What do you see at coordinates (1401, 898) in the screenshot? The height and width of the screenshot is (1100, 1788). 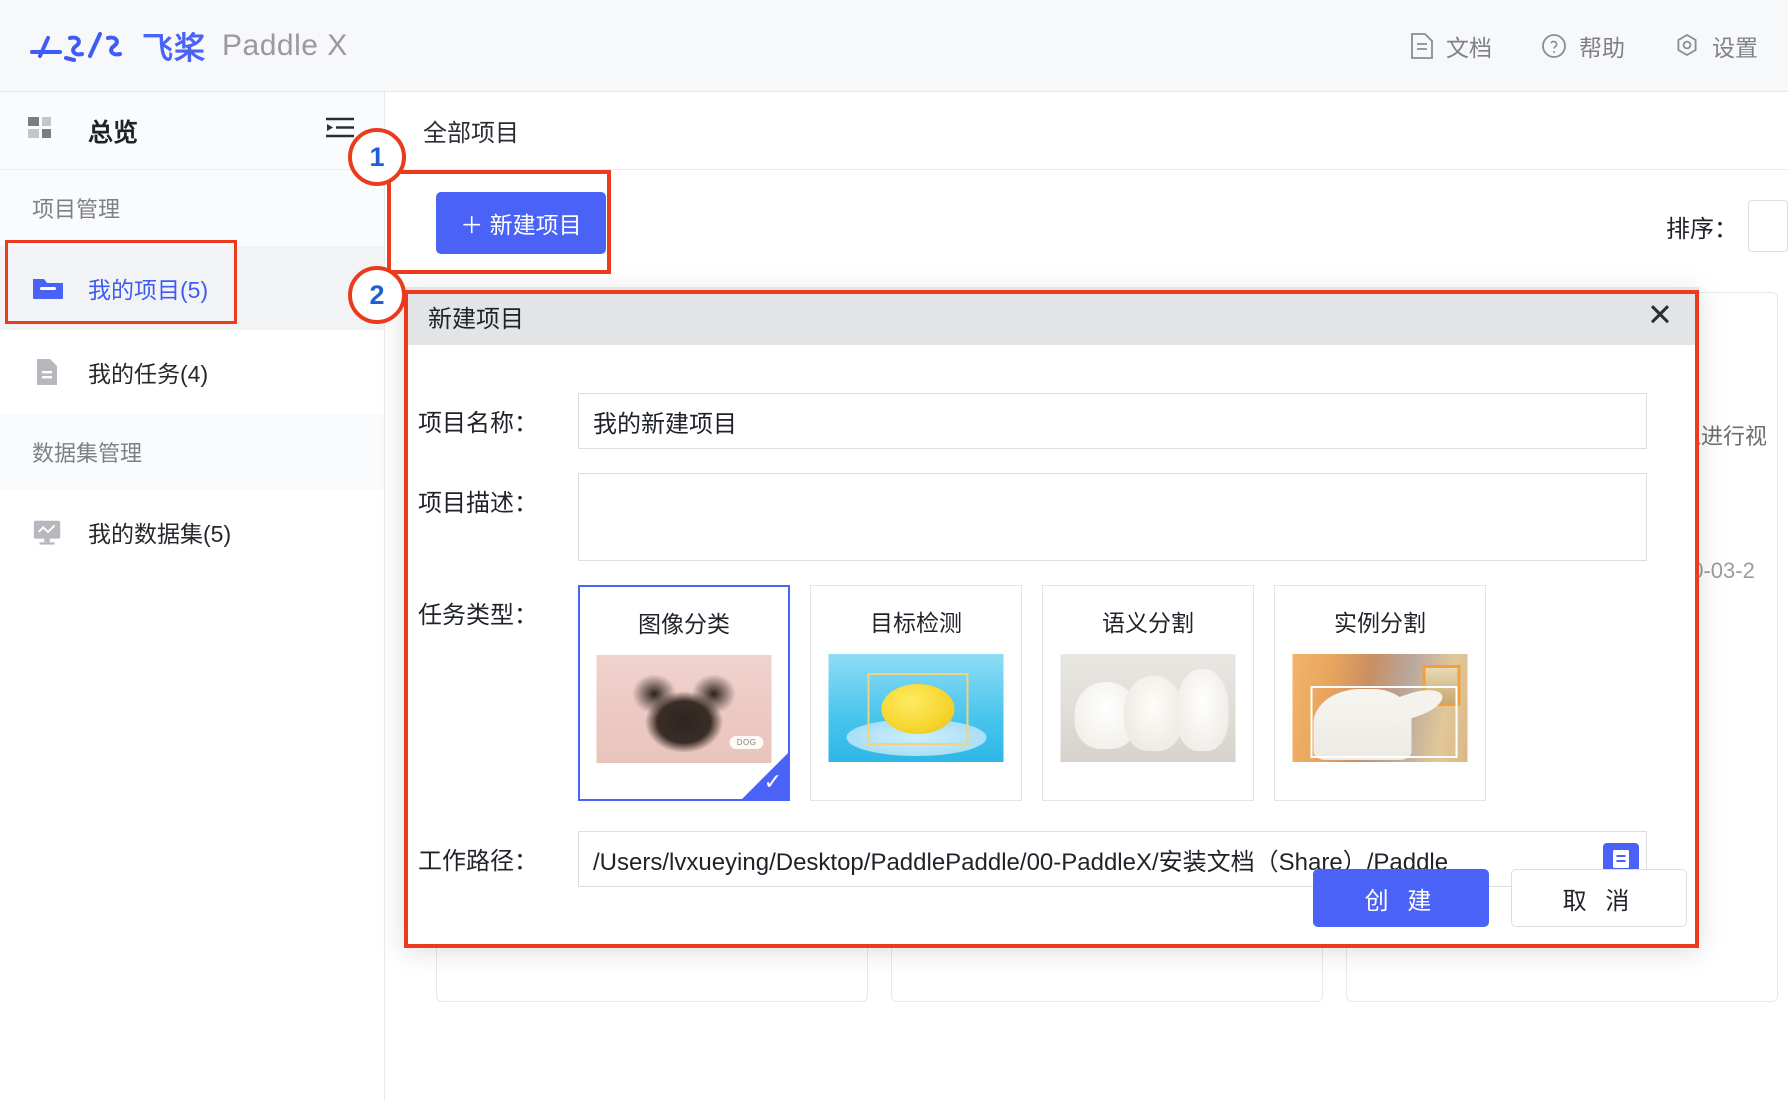 I see `create-button: 创 建` at bounding box center [1401, 898].